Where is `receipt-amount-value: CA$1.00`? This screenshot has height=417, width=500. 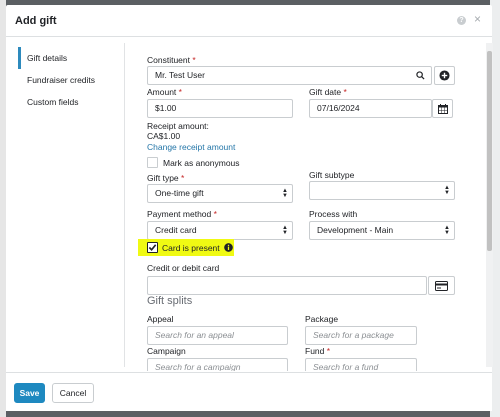
receipt-amount-value: CA$1.00 is located at coordinates (164, 136).